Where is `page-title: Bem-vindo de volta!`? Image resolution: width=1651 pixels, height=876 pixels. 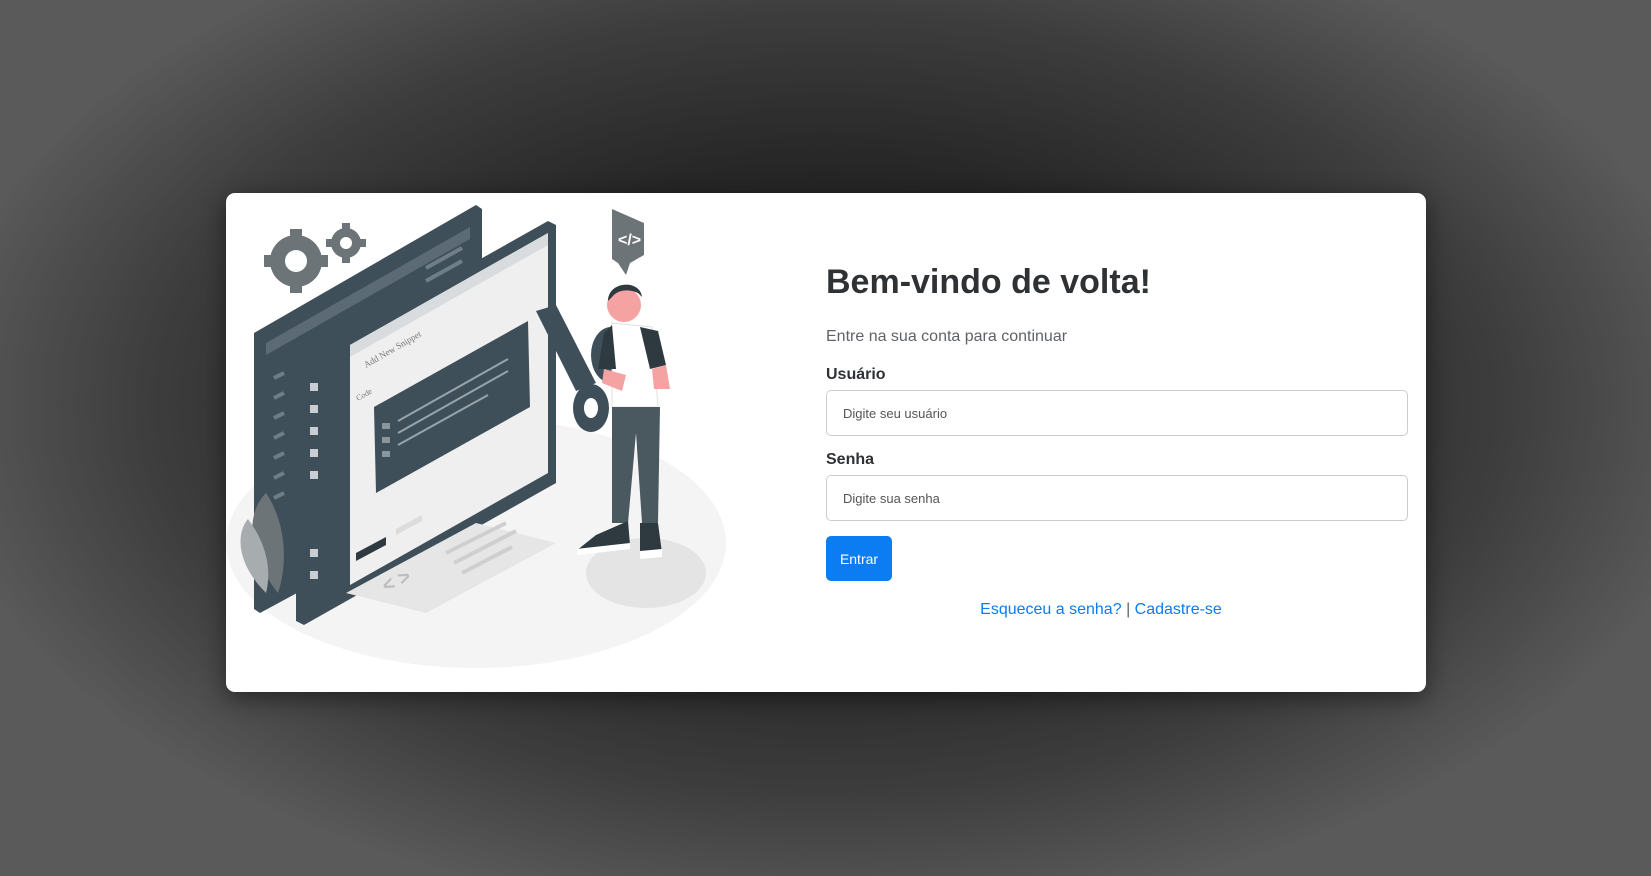 page-title: Bem-vindo de volta! is located at coordinates (988, 282).